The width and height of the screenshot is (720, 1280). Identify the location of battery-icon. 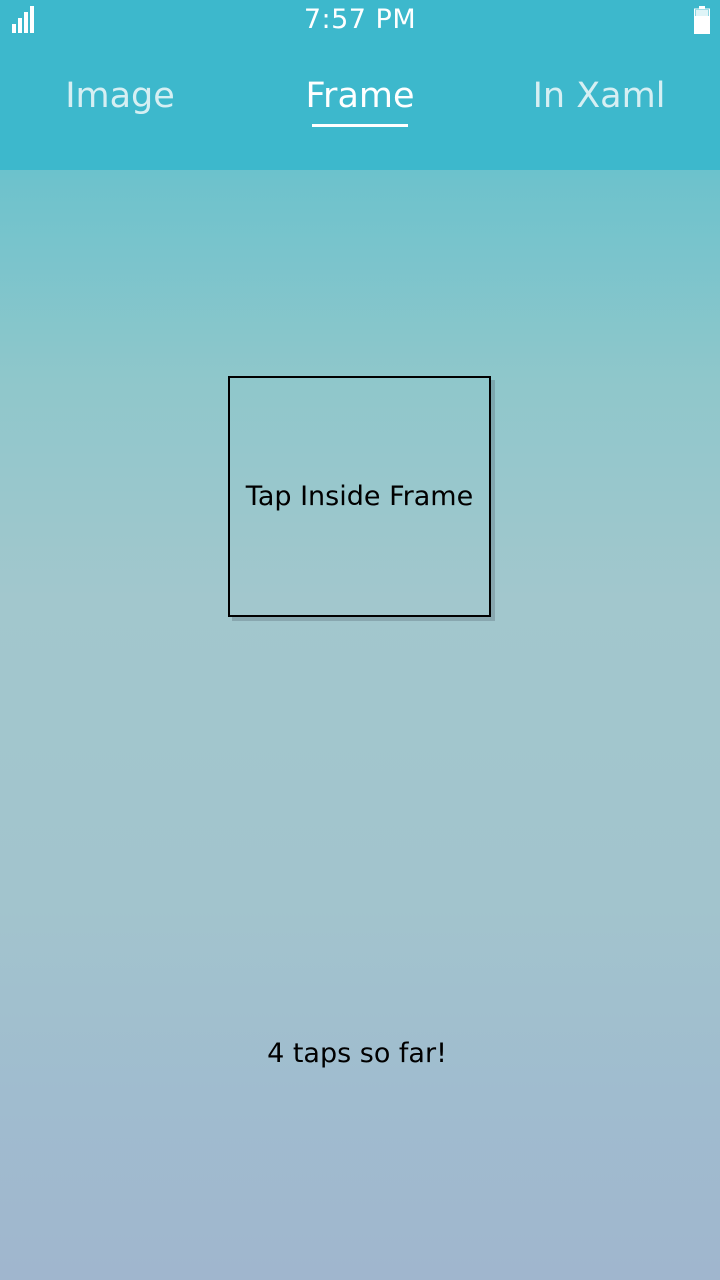
(702, 20).